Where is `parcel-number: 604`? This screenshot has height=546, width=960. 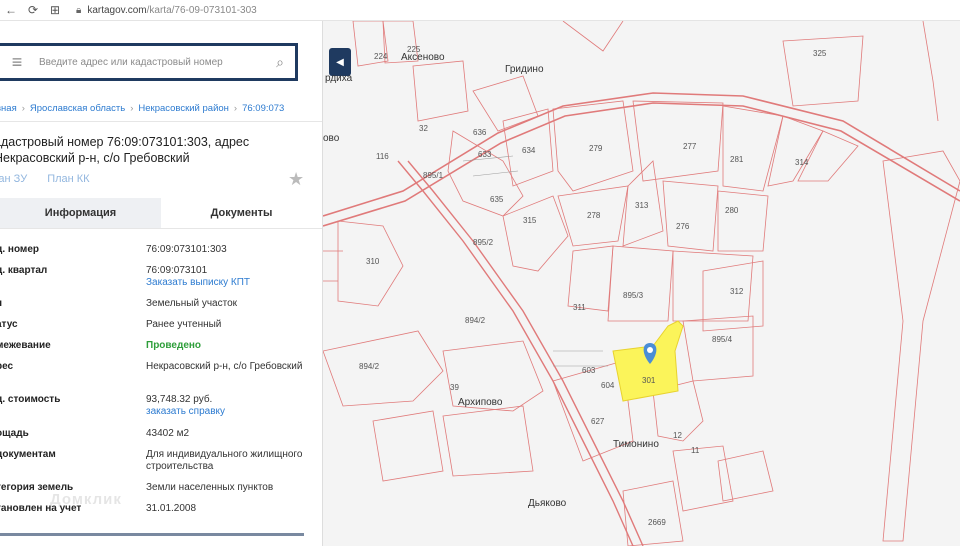
parcel-number: 604 is located at coordinates (607, 385).